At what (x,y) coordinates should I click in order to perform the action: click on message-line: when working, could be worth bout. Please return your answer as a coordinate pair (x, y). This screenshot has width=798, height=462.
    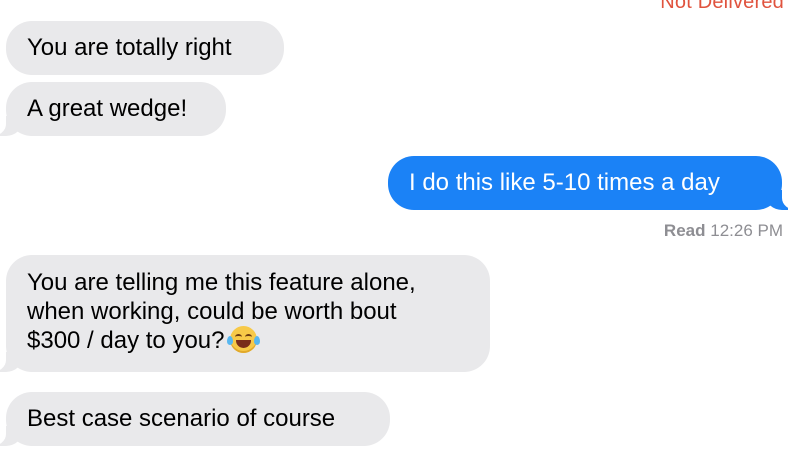
    Looking at the image, I should click on (212, 311).